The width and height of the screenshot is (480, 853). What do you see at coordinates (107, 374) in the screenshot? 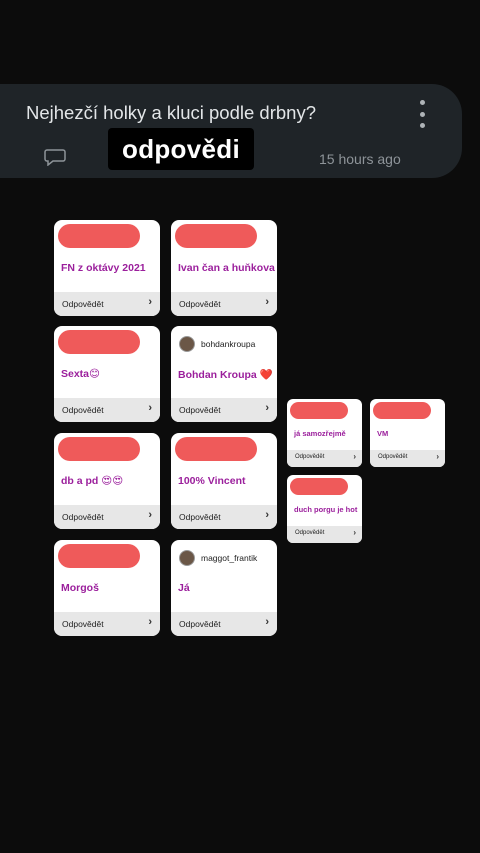
I see `answer-card: Sexta😊 Odpovědět ›` at bounding box center [107, 374].